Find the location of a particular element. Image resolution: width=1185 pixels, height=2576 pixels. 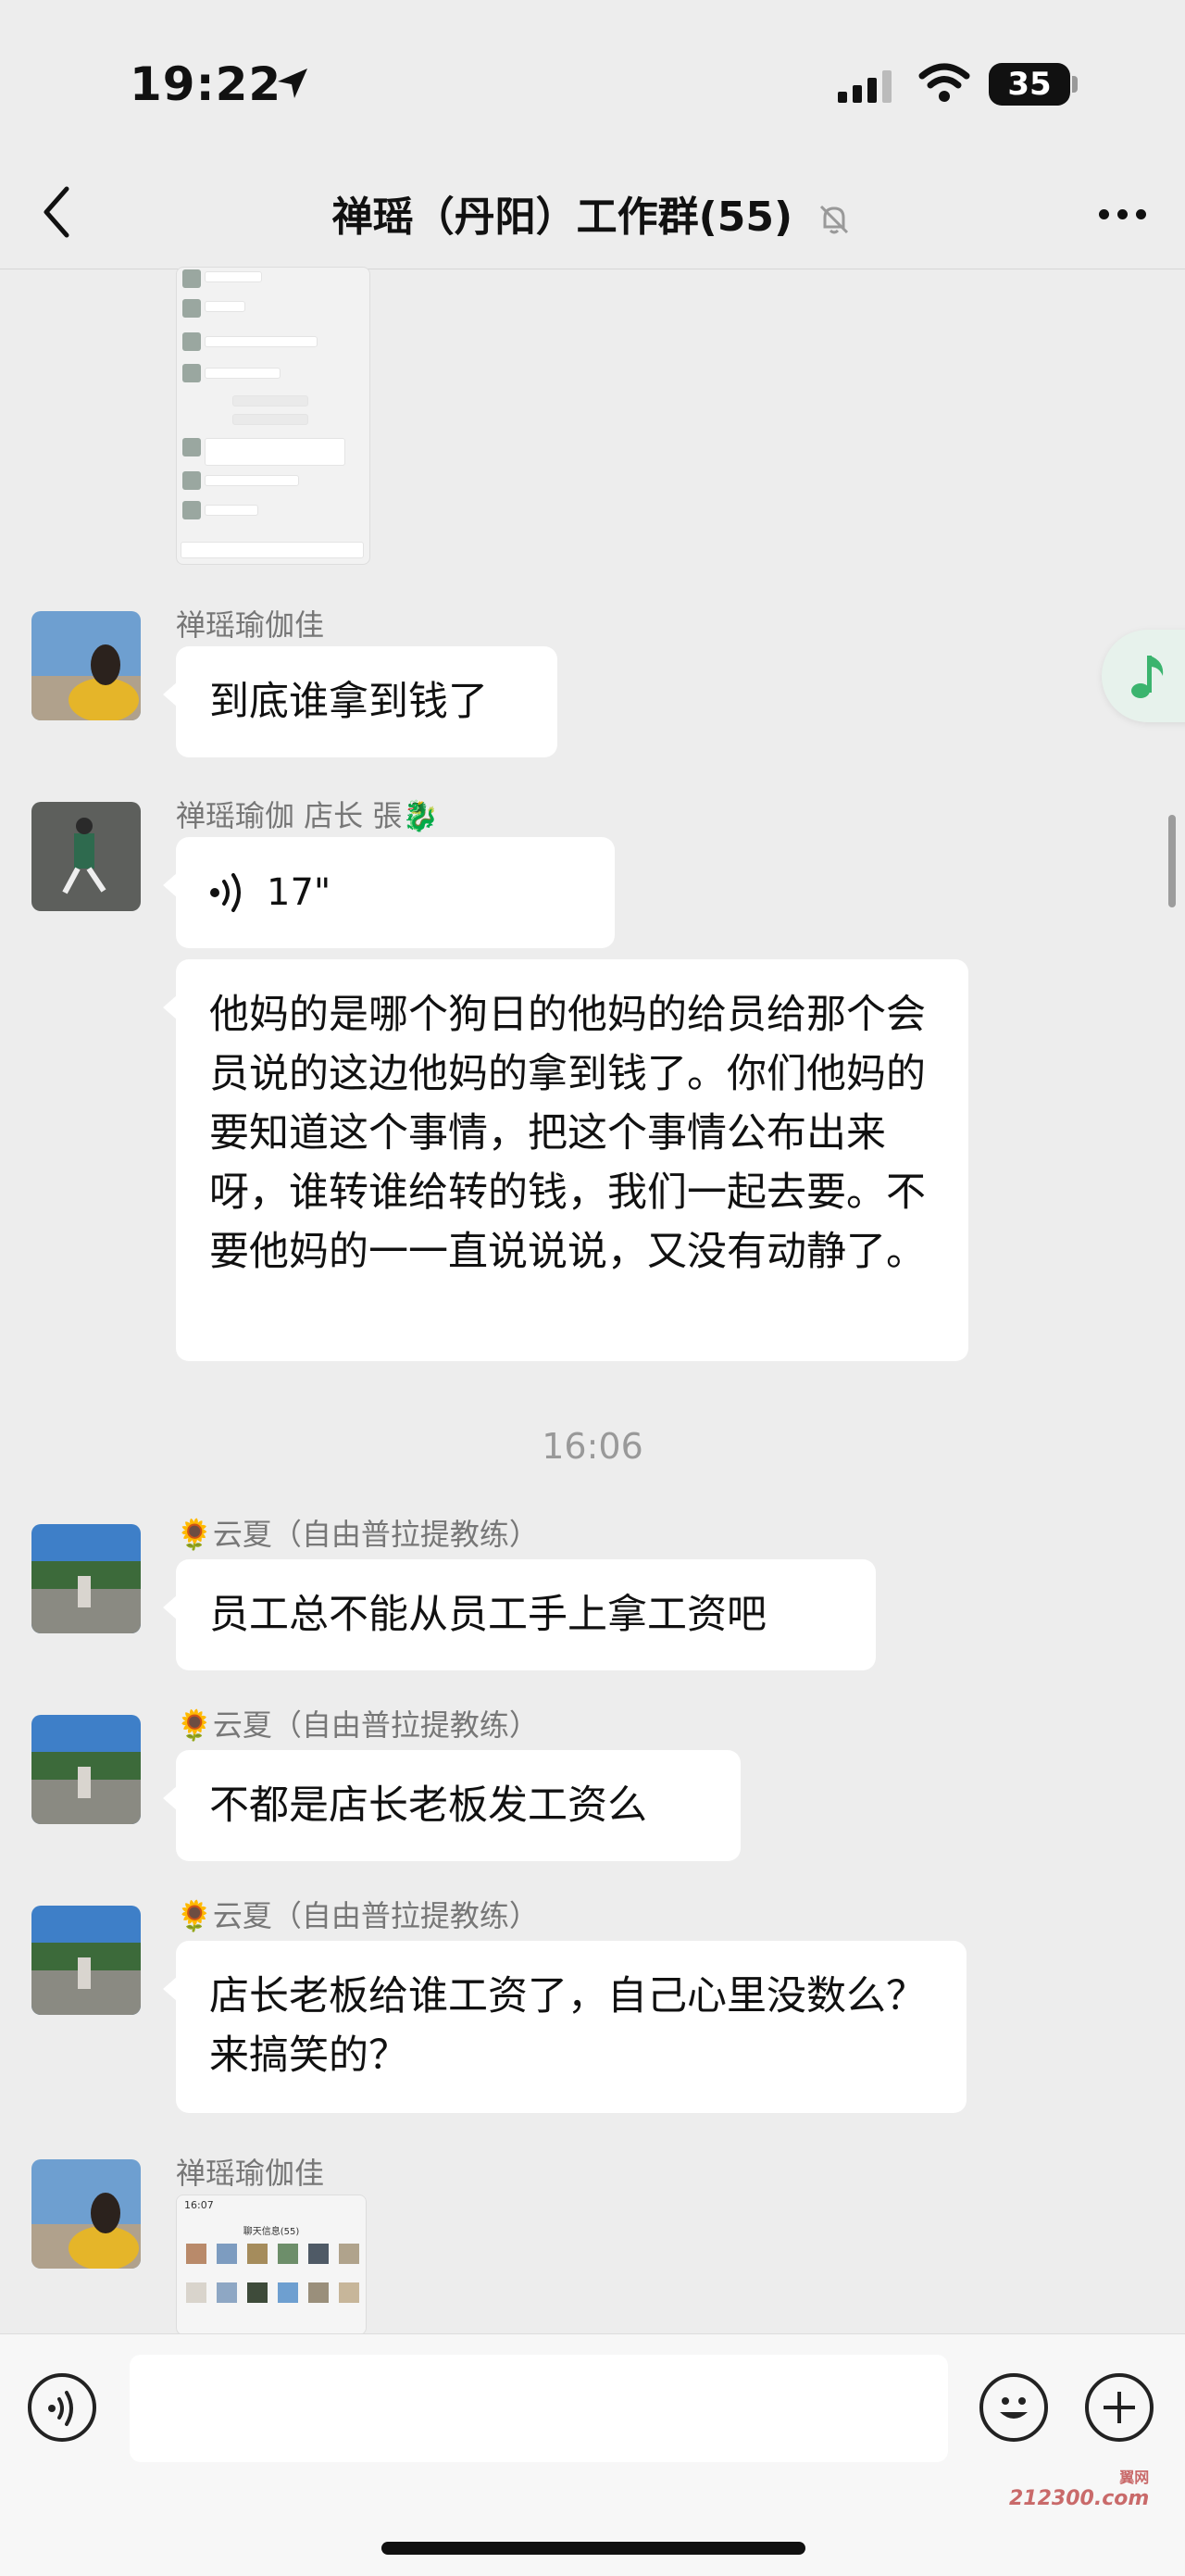

chat-title-row: 禅瑶（丹阳）工作群(55) is located at coordinates (592, 213).